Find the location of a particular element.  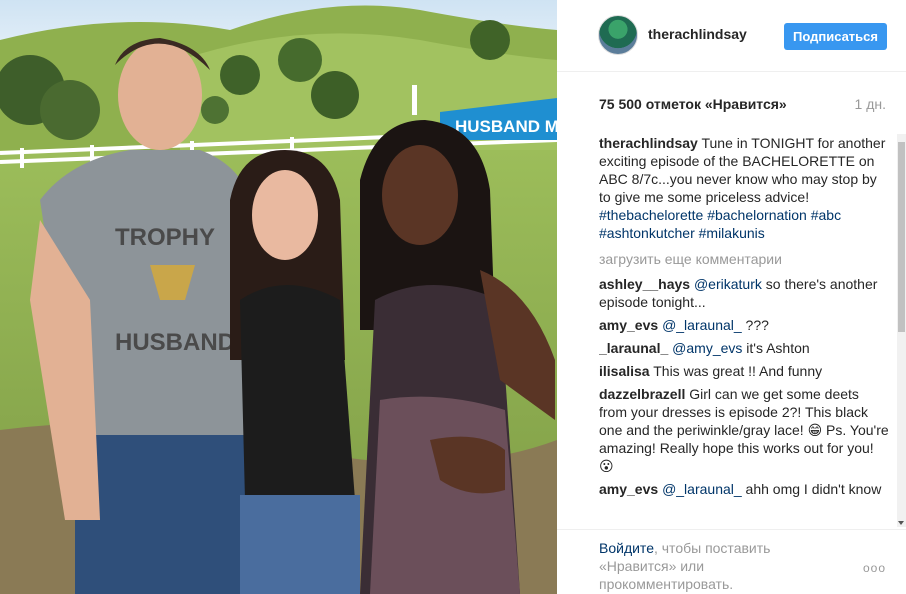

post-time: 1 дн. is located at coordinates (870, 104).